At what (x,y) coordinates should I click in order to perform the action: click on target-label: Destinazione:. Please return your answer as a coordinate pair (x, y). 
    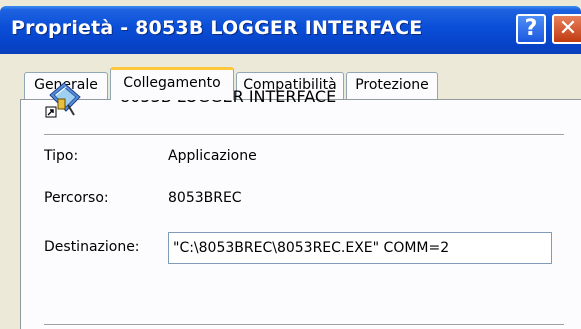
    Looking at the image, I should click on (92, 247).